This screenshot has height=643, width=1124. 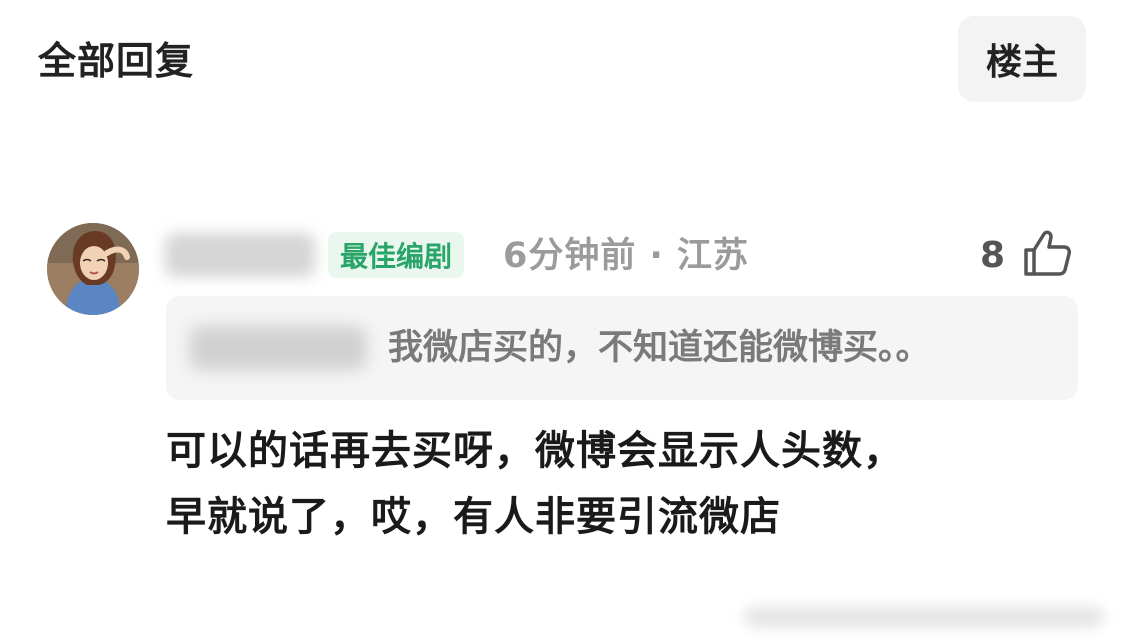 I want to click on quoted-text: 我微店买的，不知道还能微博买。。, so click(x=659, y=348).